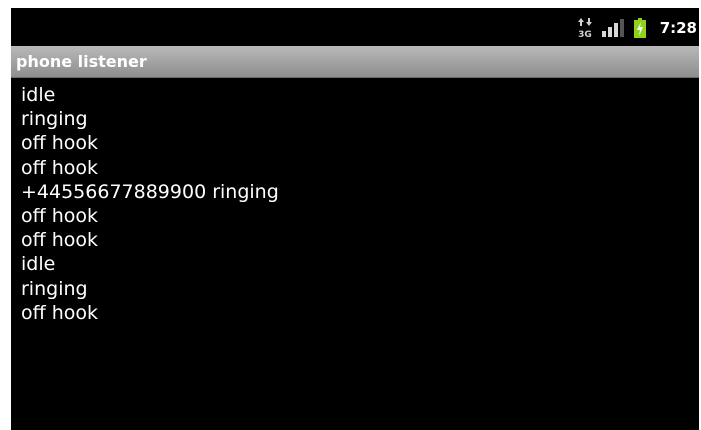 This screenshot has height=430, width=701. Describe the element at coordinates (639, 28) in the screenshot. I see `battery-charging-icon` at that location.